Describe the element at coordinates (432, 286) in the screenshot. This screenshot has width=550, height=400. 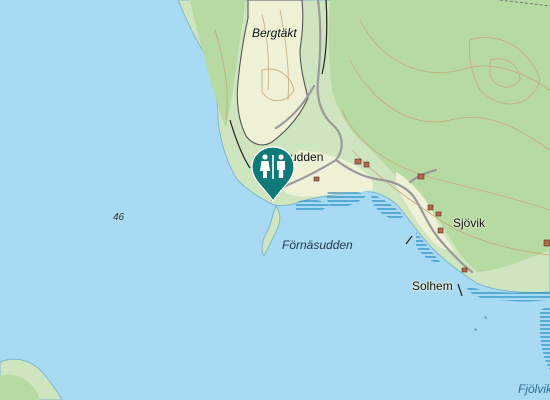
I see `place-label-solhem: Solhem` at that location.